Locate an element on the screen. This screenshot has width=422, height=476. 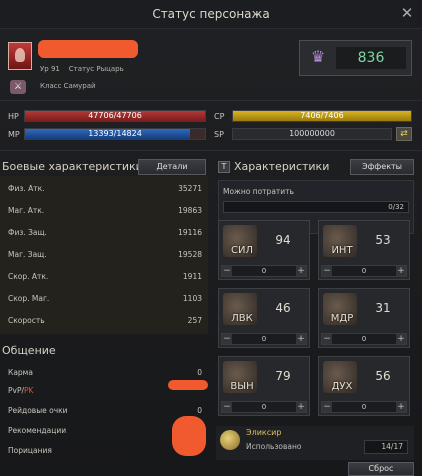
class-label: Класс is located at coordinates (51, 86).